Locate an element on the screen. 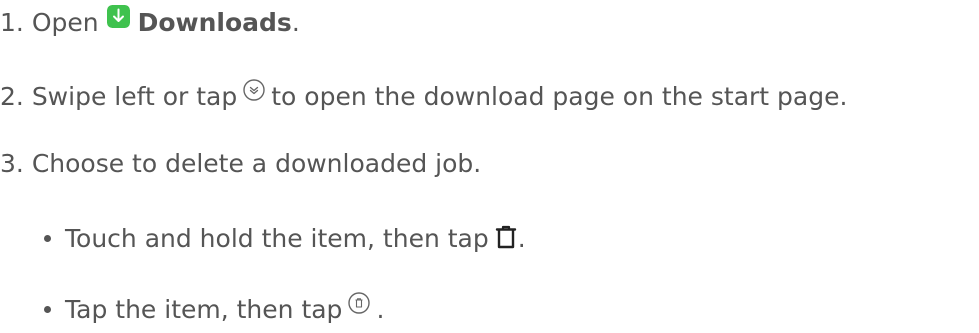  substep-2: Tap the item, then tap . is located at coordinates (210, 307).